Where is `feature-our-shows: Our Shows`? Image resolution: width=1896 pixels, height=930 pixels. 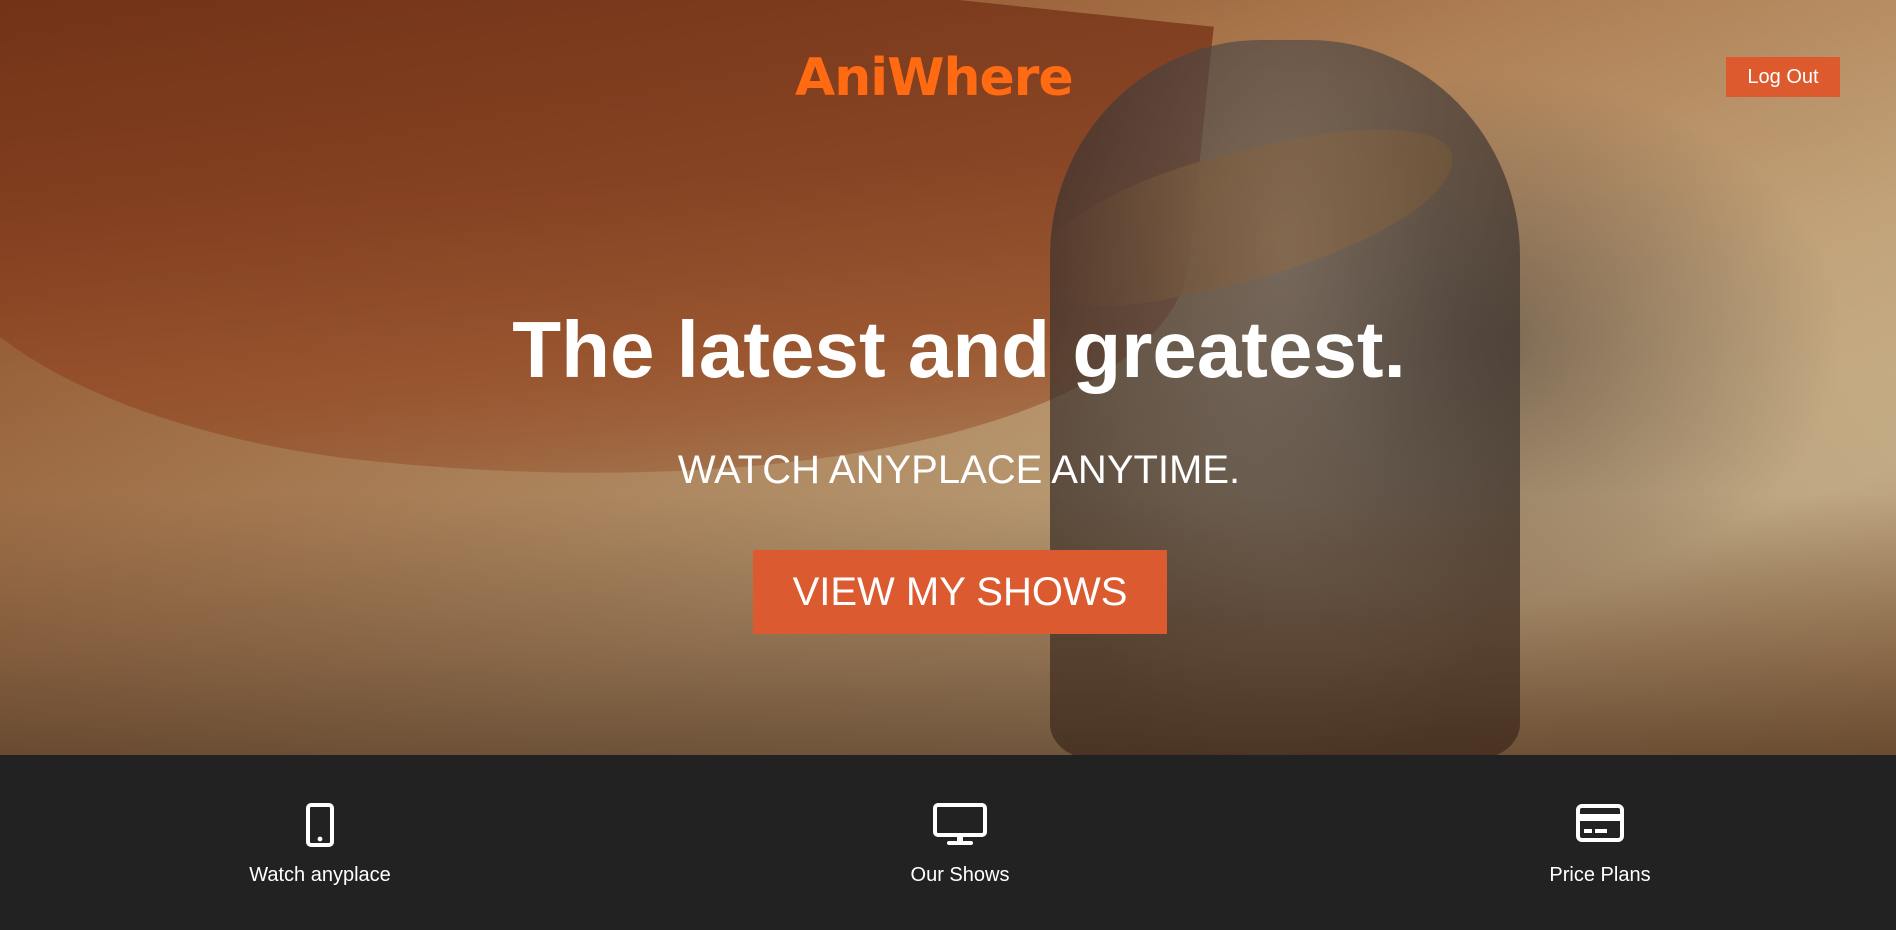
feature-our-shows: Our Shows is located at coordinates (960, 842).